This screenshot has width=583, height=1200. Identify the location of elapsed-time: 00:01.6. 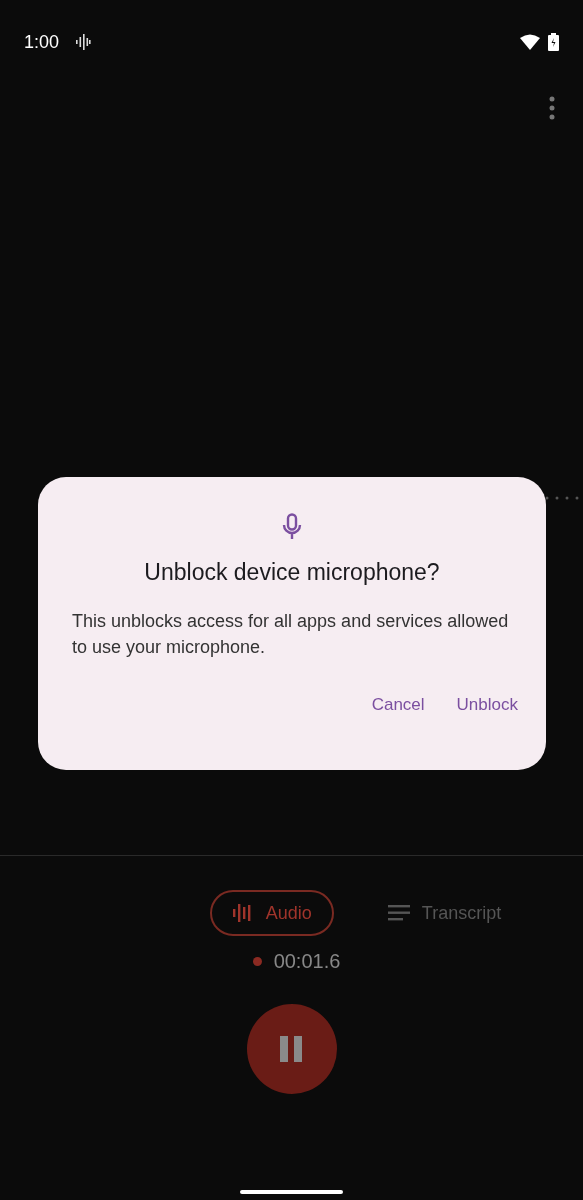
(307, 961).